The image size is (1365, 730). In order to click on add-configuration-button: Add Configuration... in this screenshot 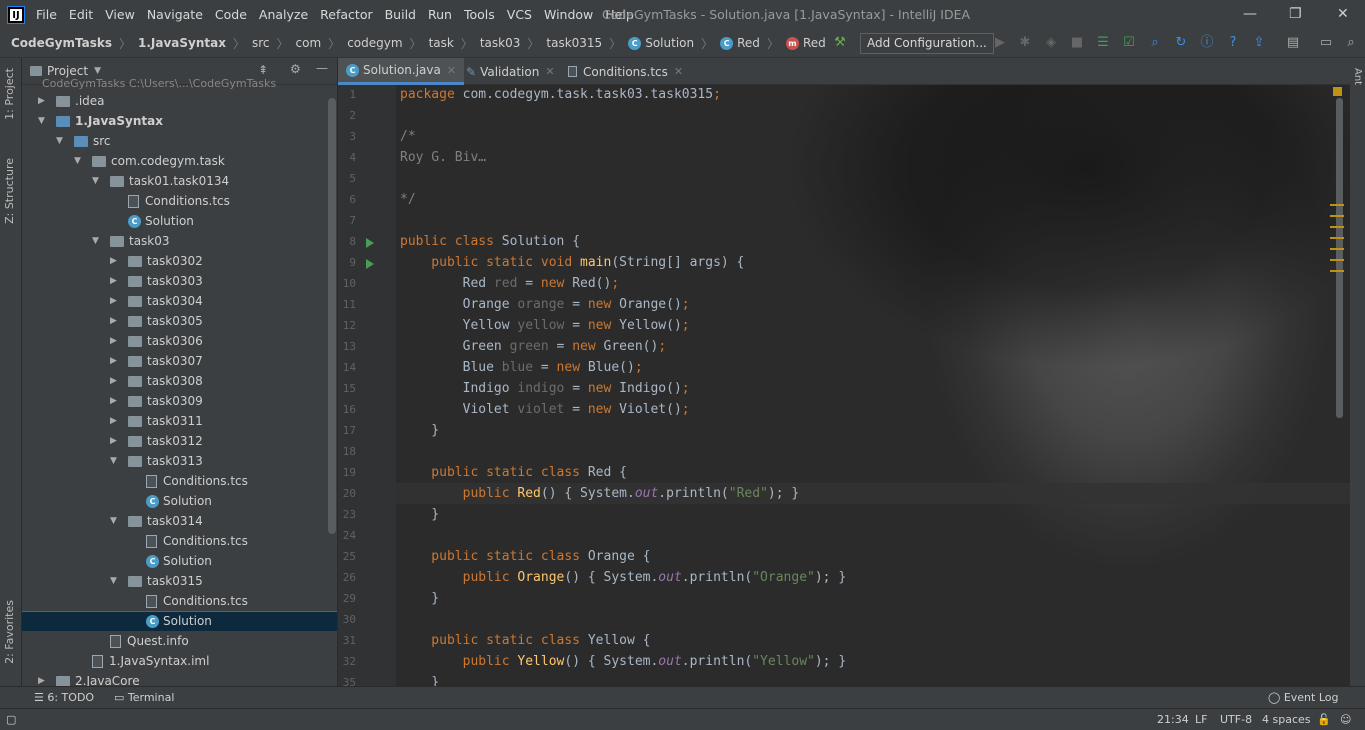, I will do `click(927, 43)`.